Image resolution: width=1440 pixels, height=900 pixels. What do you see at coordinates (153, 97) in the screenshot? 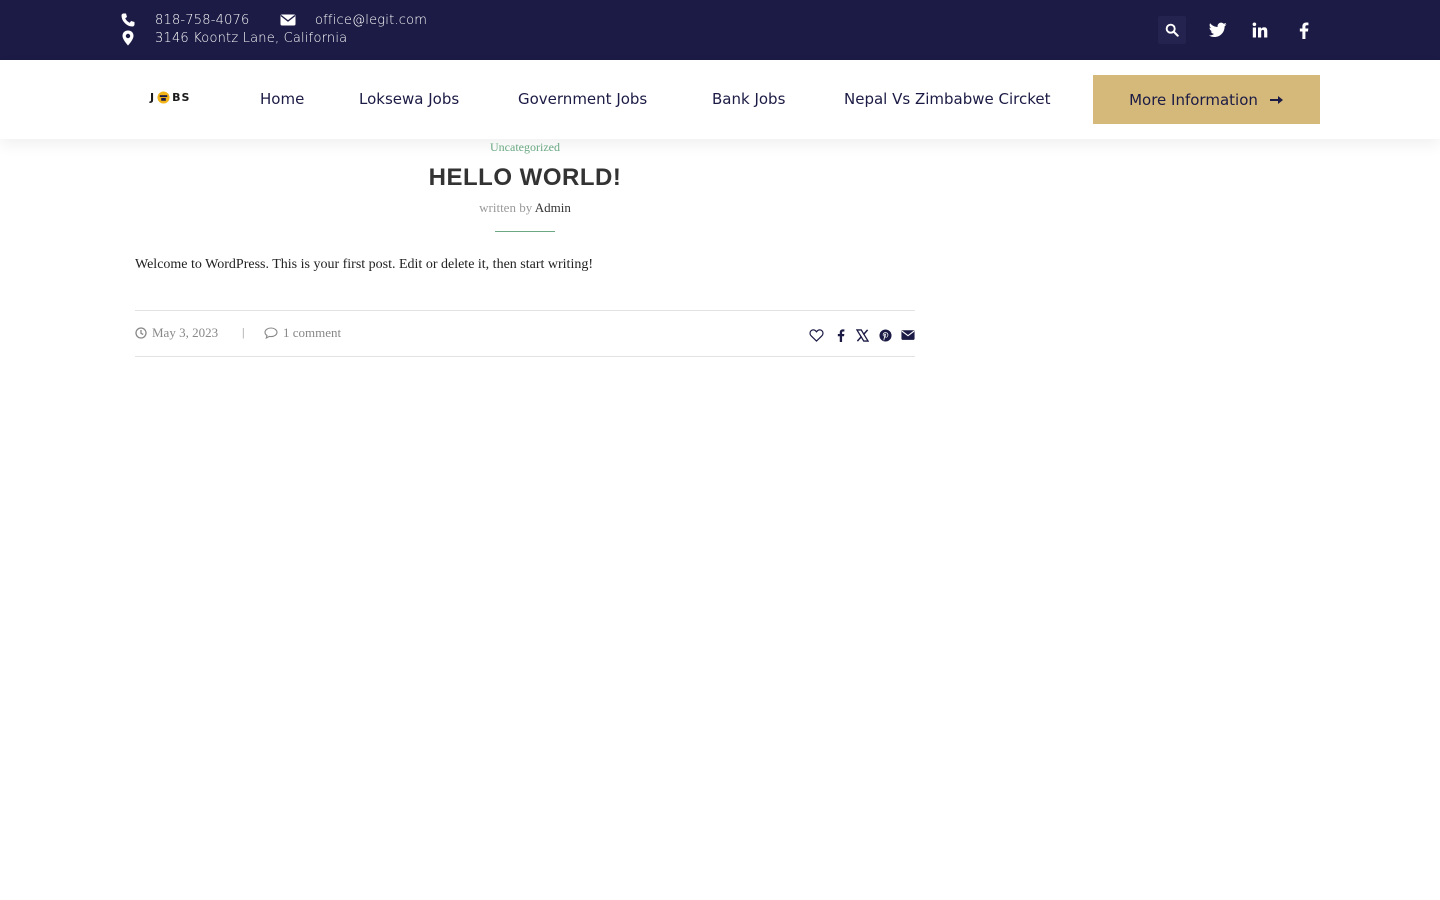
I see `logo-text-left: J` at bounding box center [153, 97].